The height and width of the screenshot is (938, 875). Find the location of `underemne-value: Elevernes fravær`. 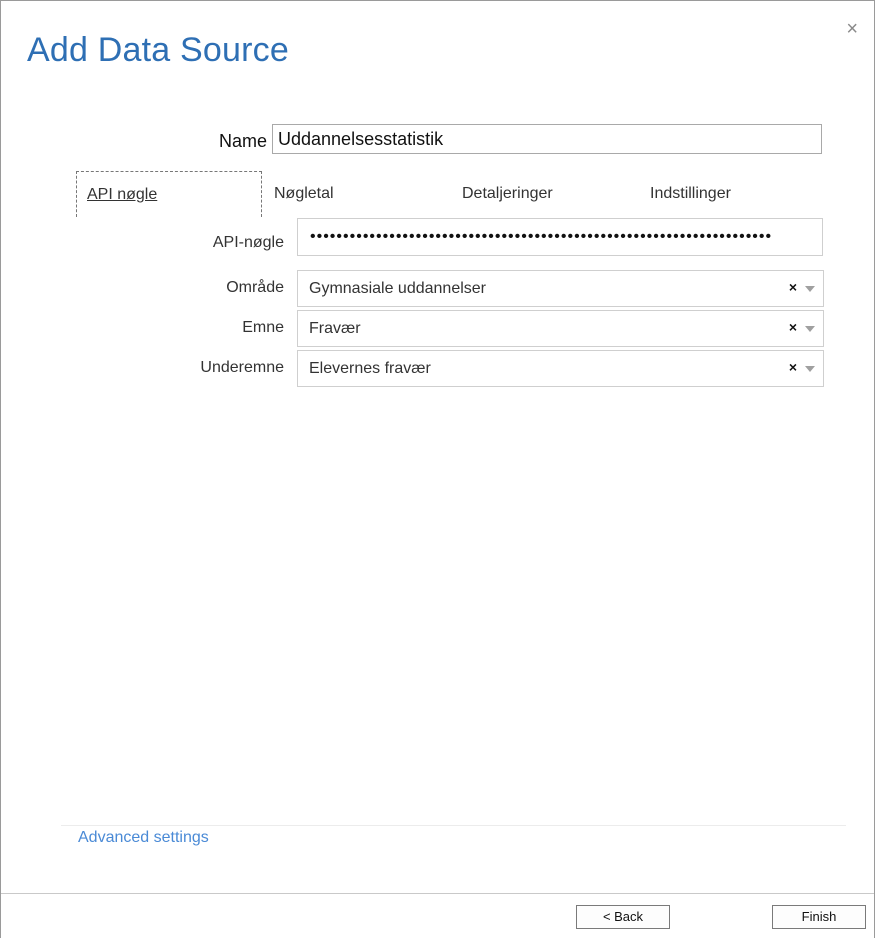

underemne-value: Elevernes fravær is located at coordinates (370, 368).